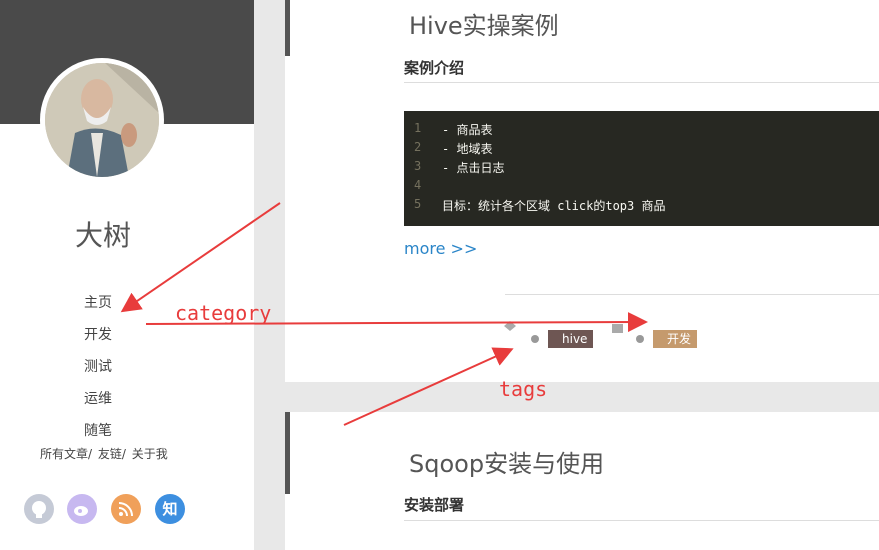 The width and height of the screenshot is (879, 550). I want to click on annotation-category: category, so click(223, 313).